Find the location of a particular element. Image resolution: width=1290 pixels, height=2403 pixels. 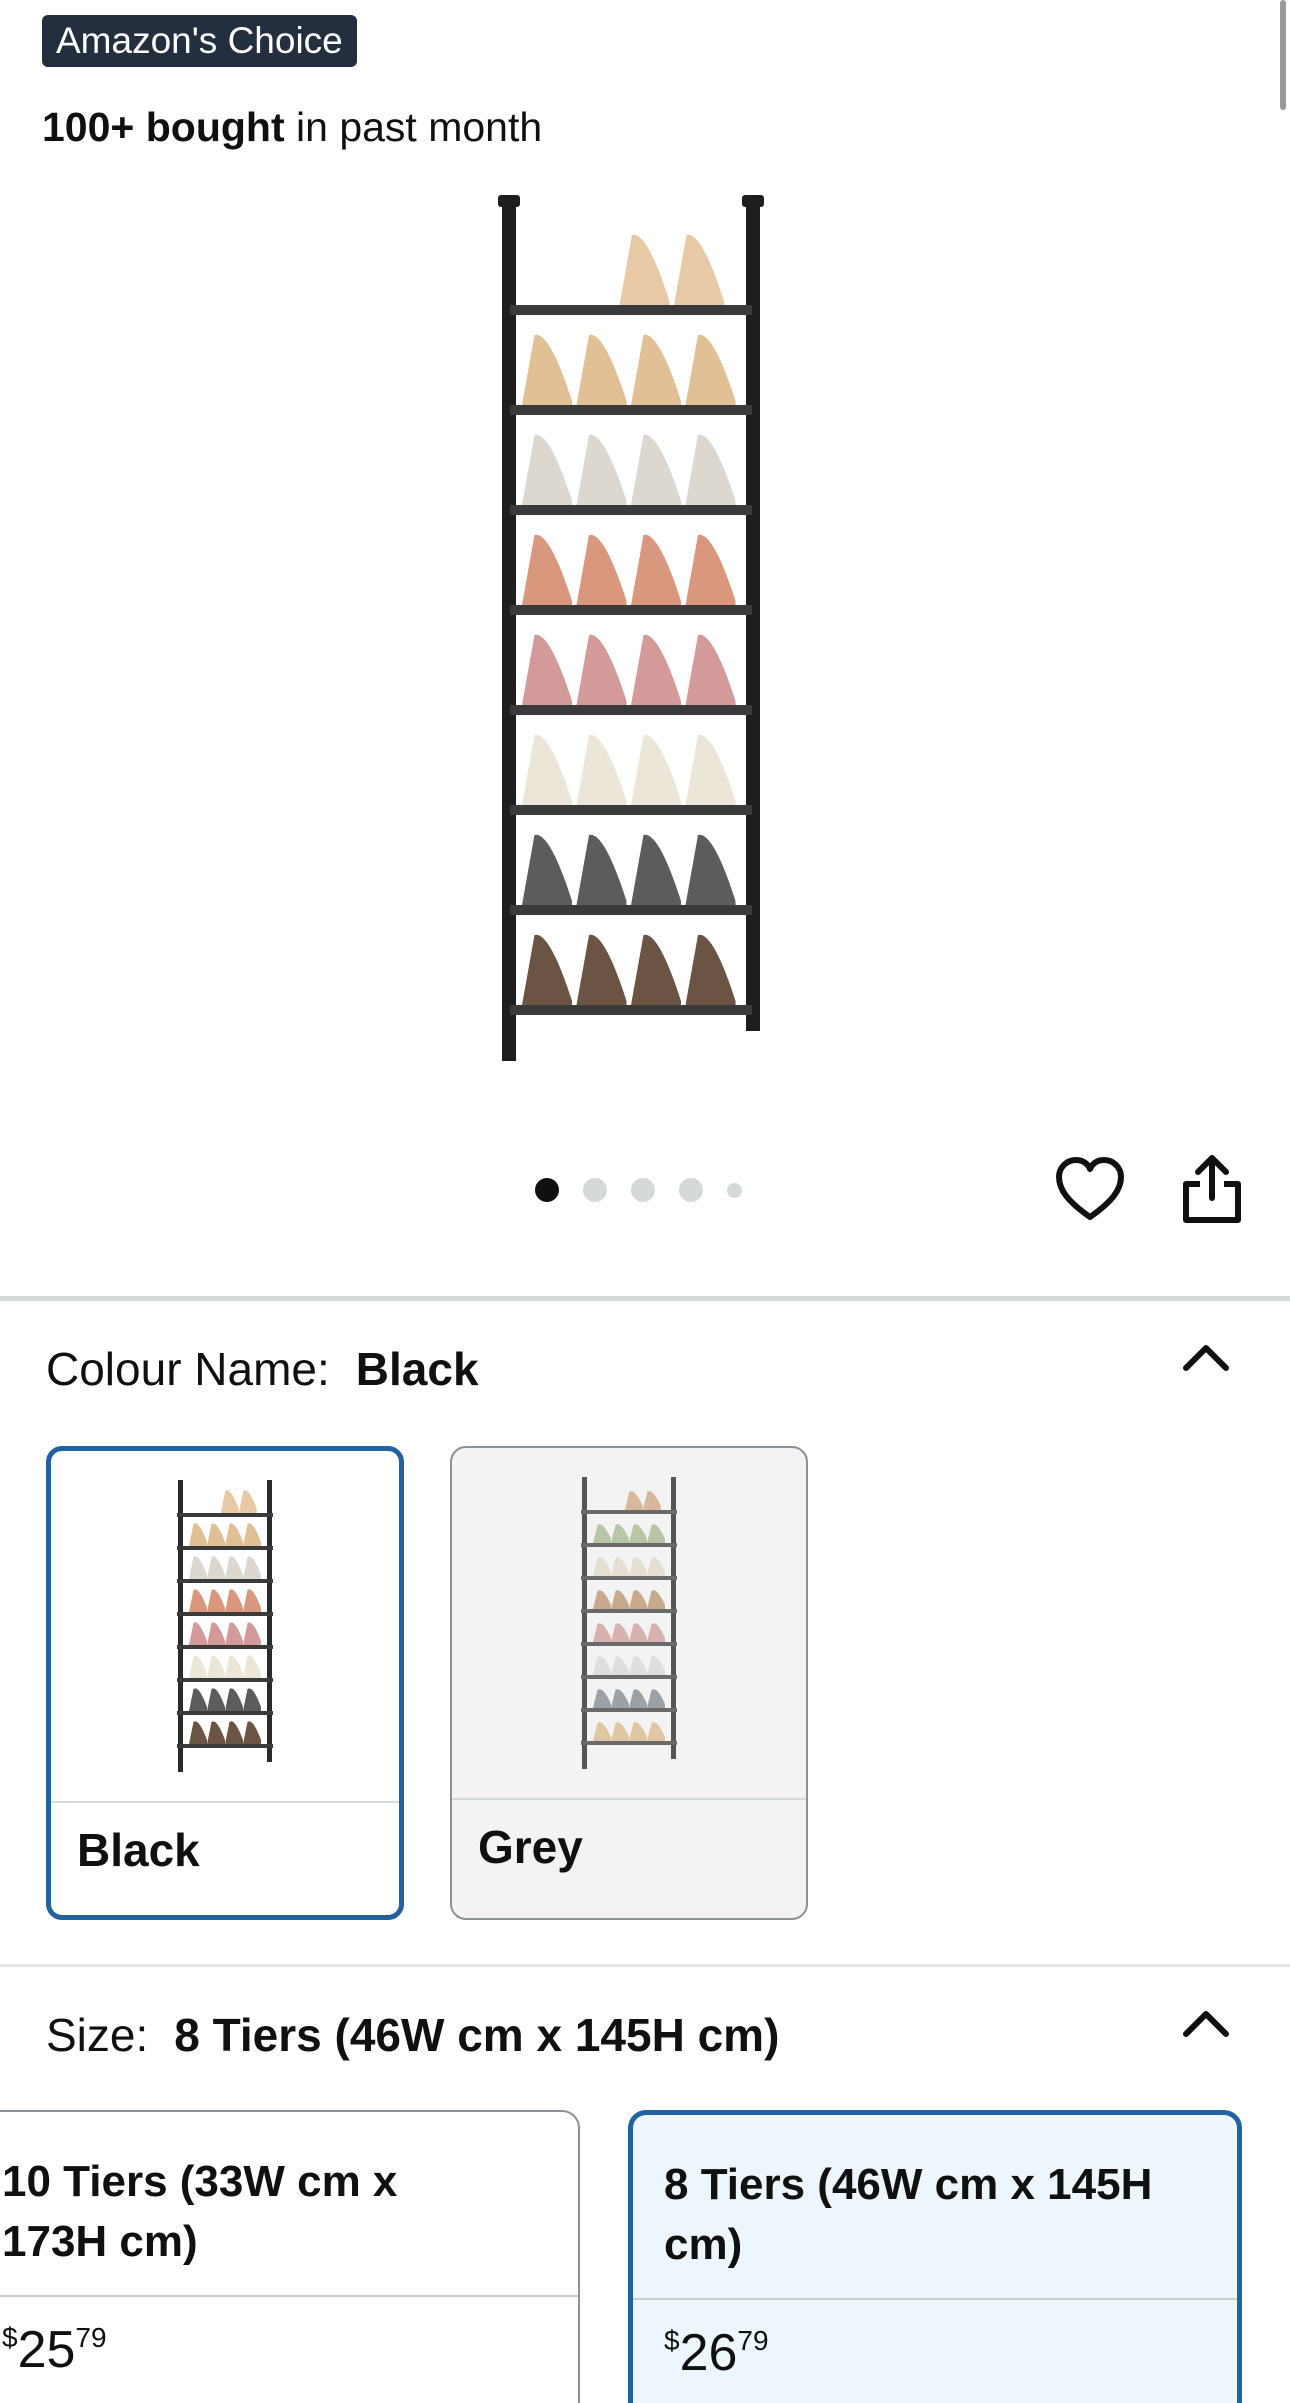

size-option-price: $2679 is located at coordinates (716, 2353).